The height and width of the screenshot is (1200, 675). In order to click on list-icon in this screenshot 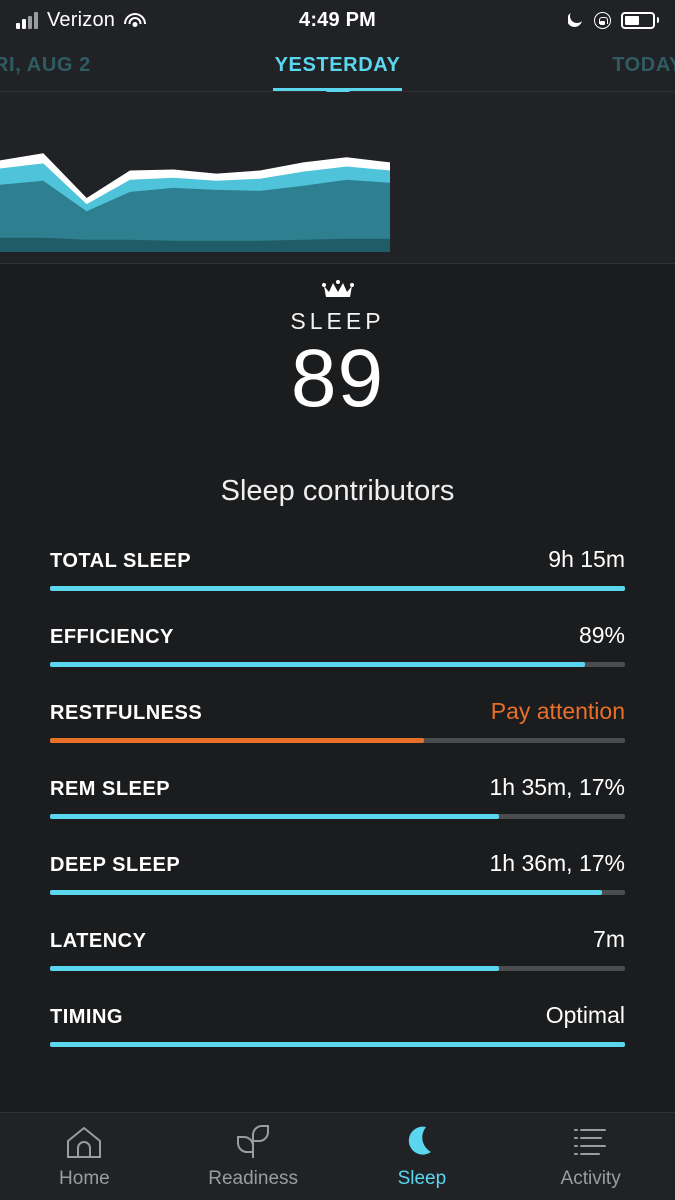, I will do `click(591, 1142)`.